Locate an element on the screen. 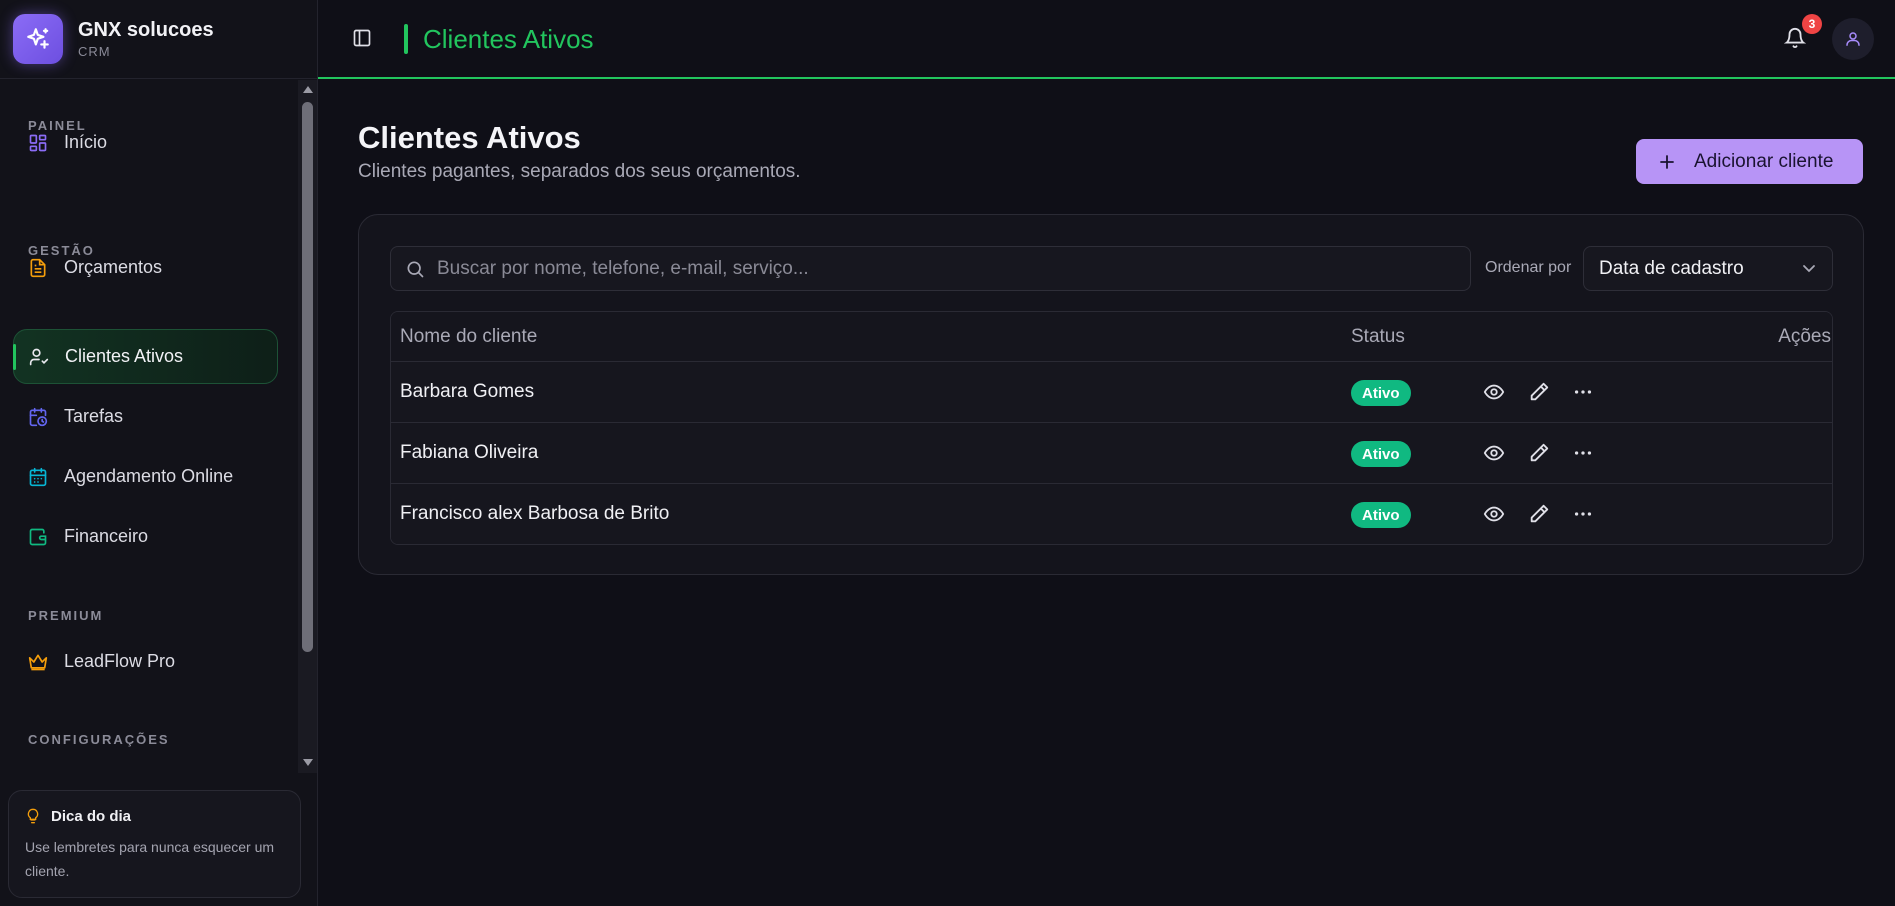 The height and width of the screenshot is (906, 1895). table-header: Nome do cliente Status Ações is located at coordinates (1111, 337).